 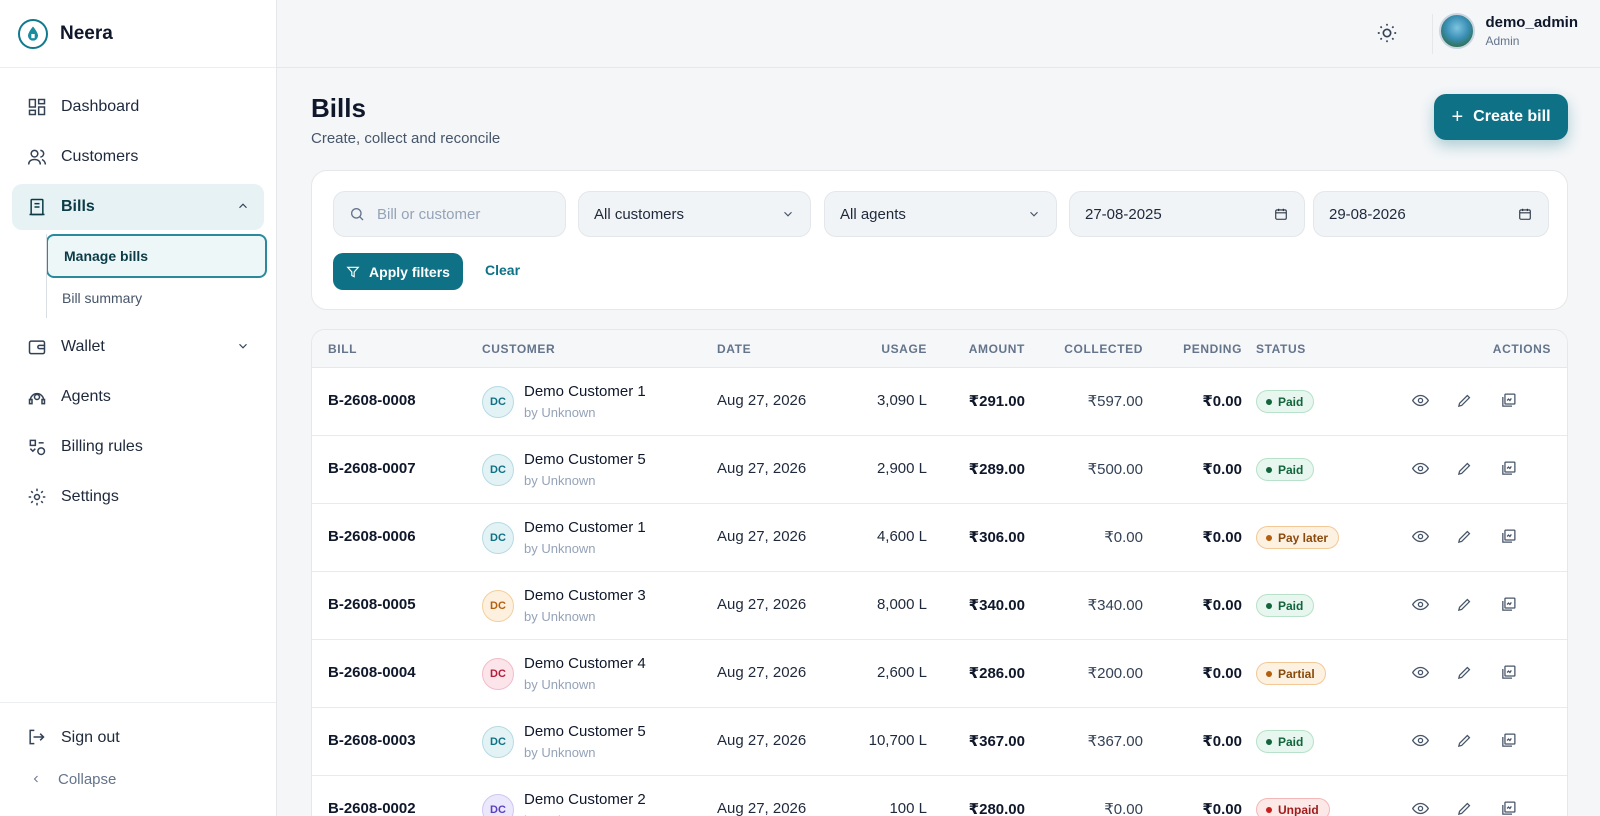 I want to click on collapse-button: Collapse, so click(x=138, y=779).